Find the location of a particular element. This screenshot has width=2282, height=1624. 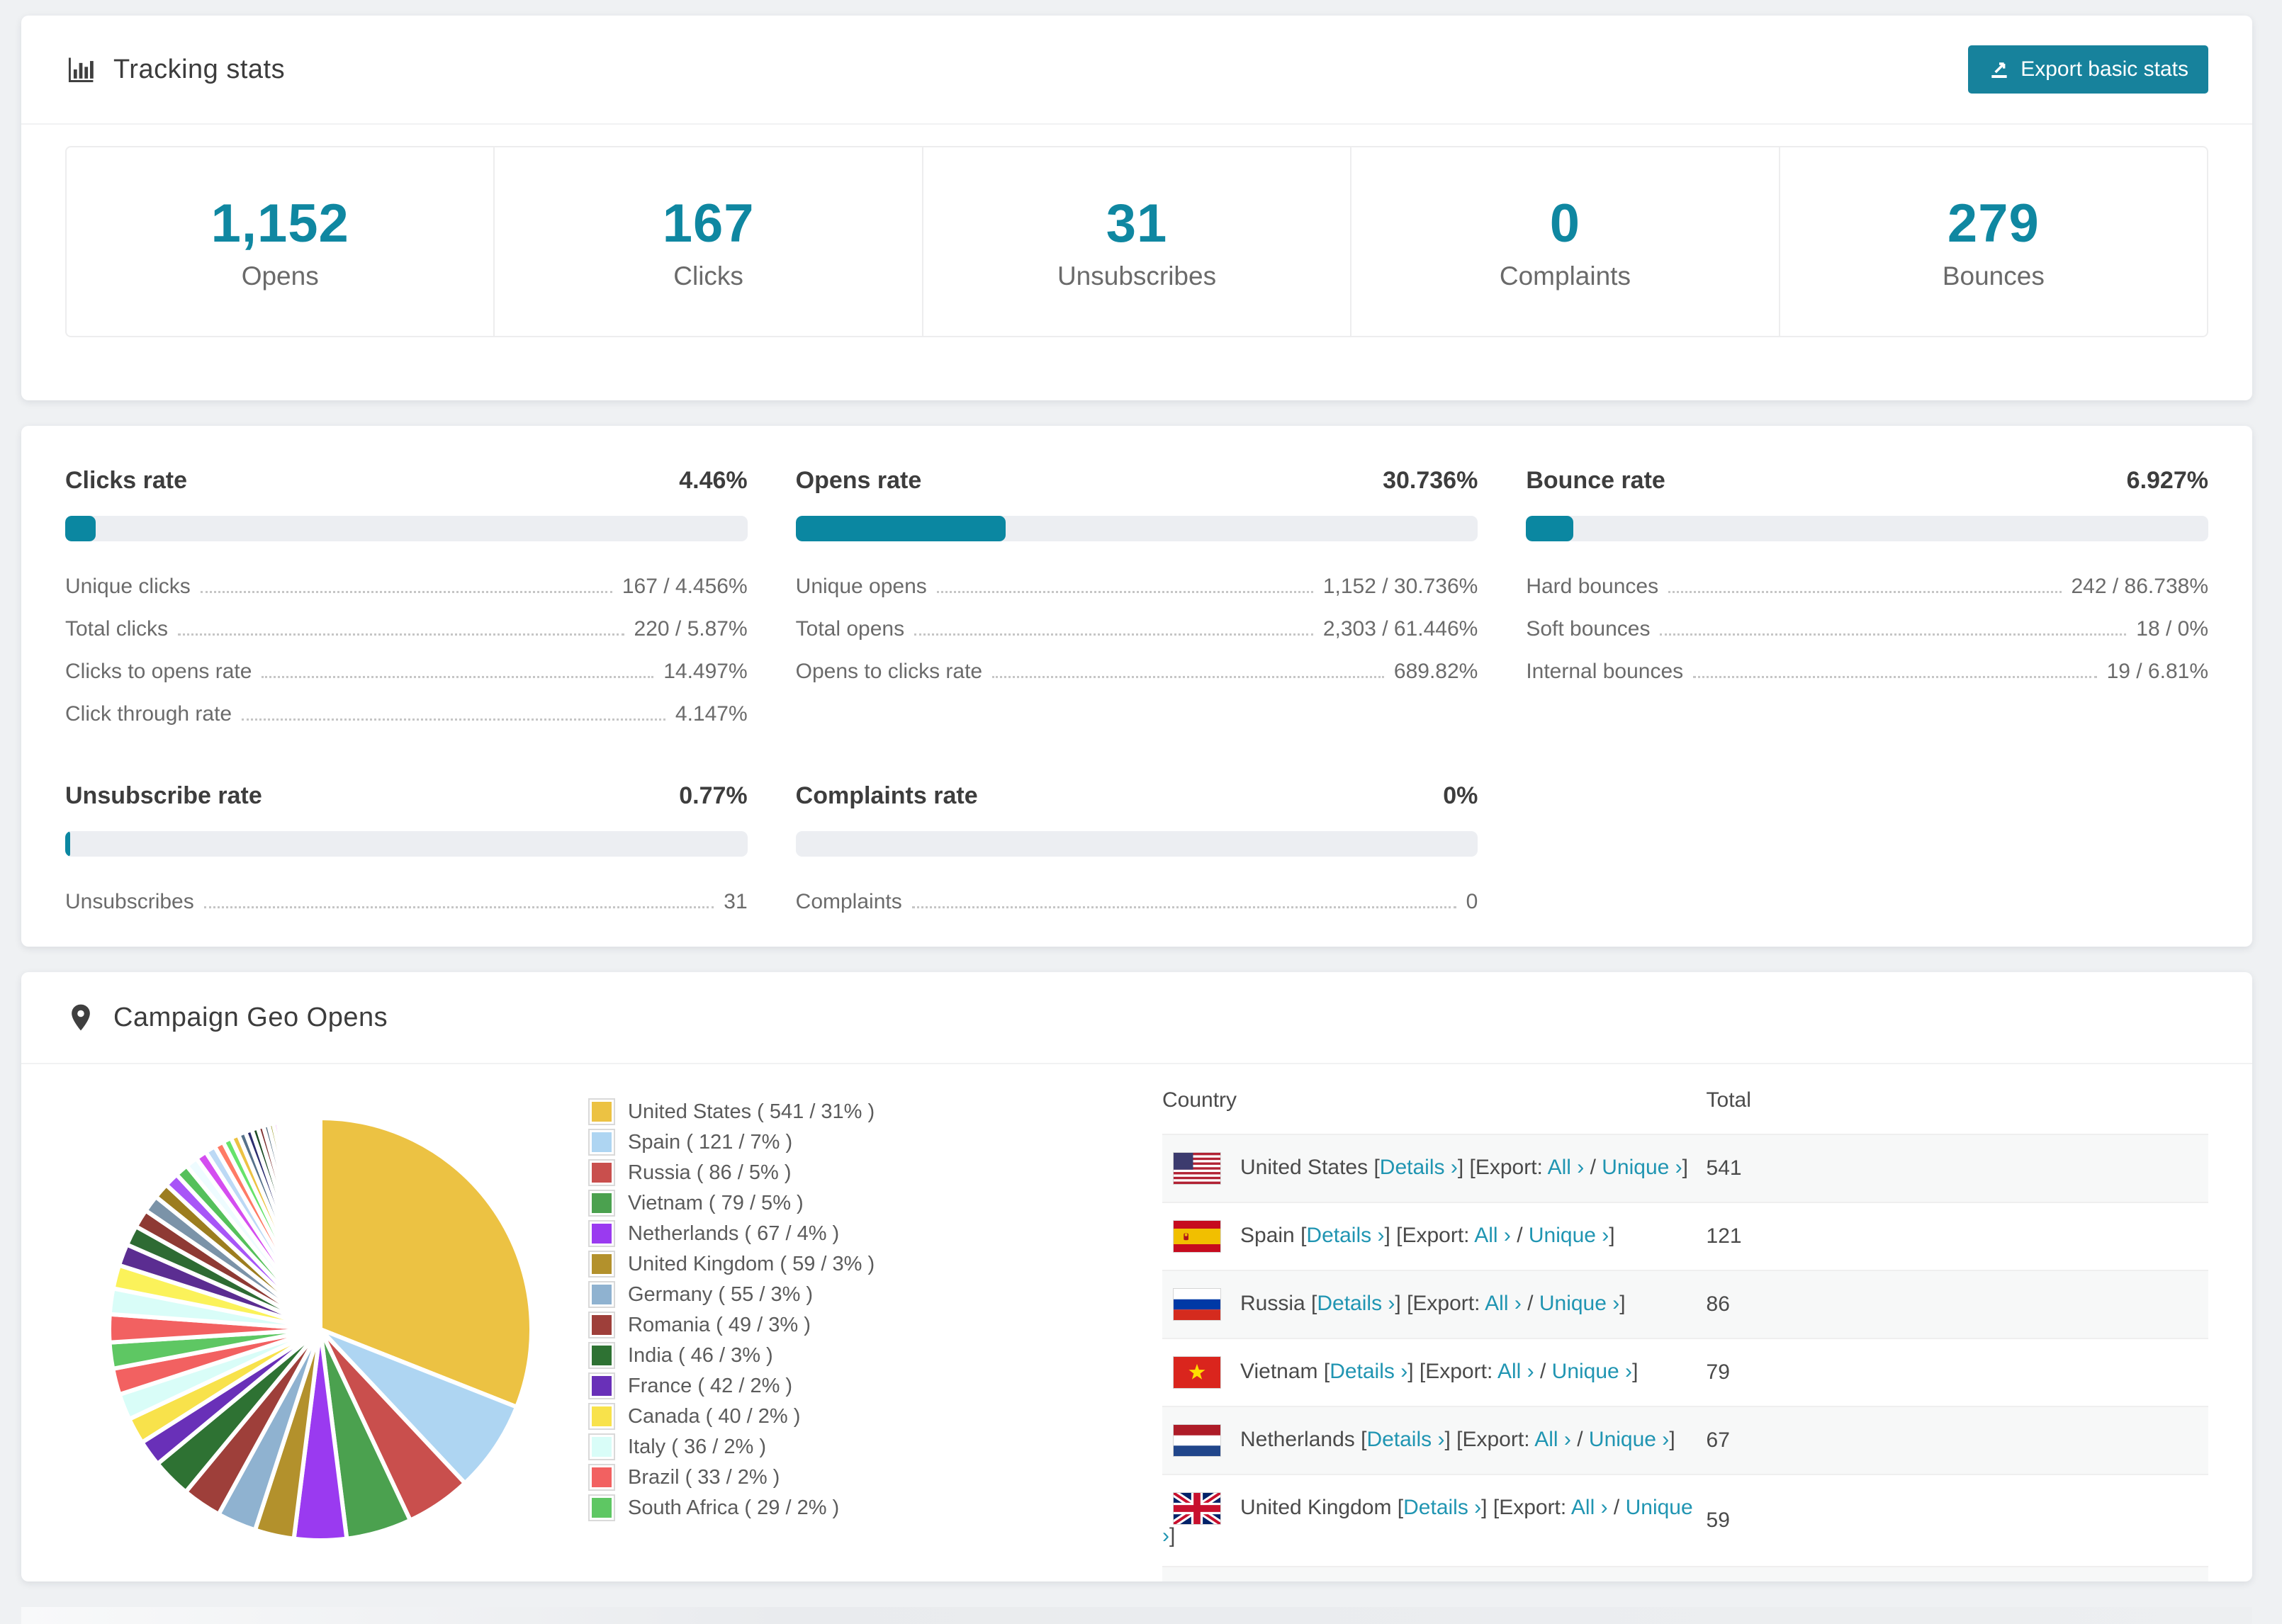

country-name: United States is located at coordinates (1304, 1167).